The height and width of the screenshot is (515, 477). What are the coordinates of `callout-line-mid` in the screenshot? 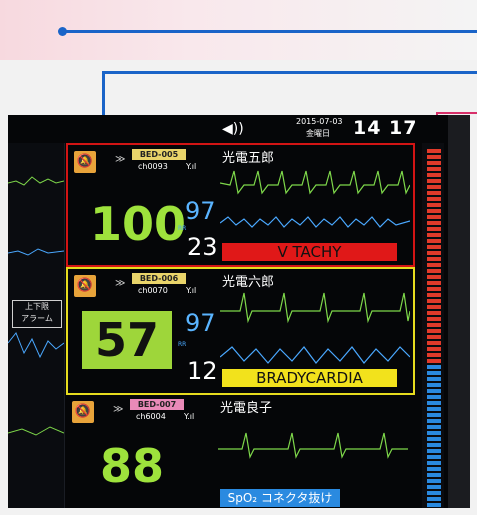 It's located at (289, 72).